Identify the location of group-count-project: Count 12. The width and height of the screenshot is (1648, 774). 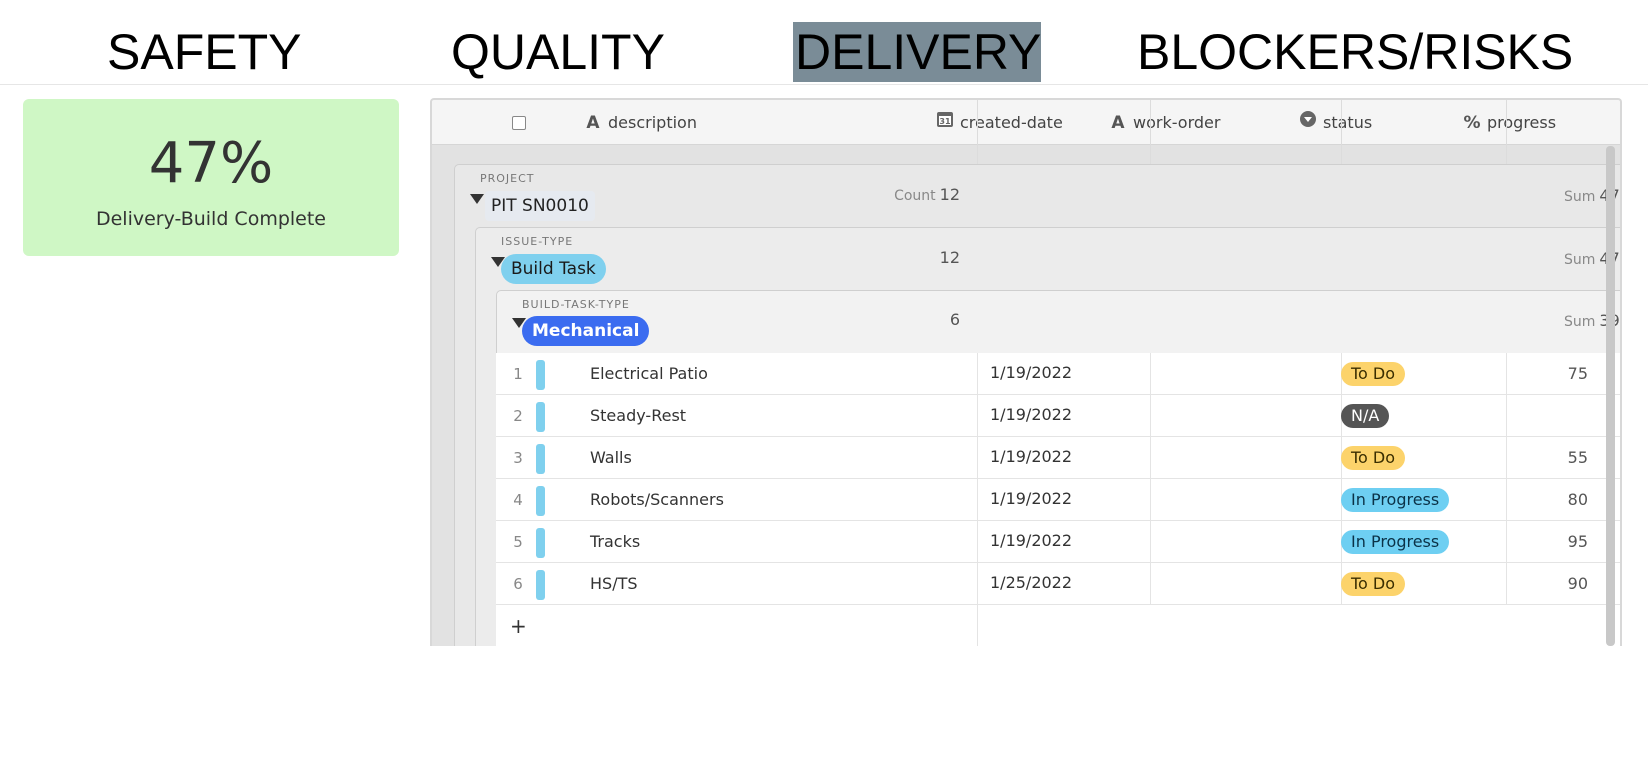
(927, 194).